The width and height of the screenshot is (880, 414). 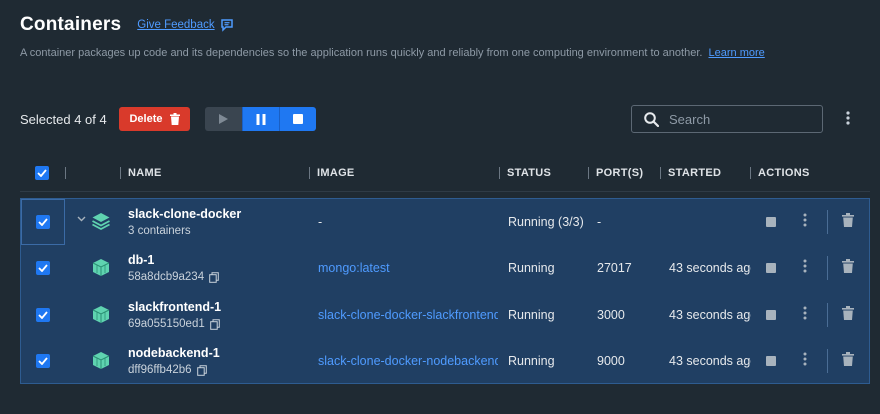 I want to click on chevron-down-icon, so click(x=81, y=219).